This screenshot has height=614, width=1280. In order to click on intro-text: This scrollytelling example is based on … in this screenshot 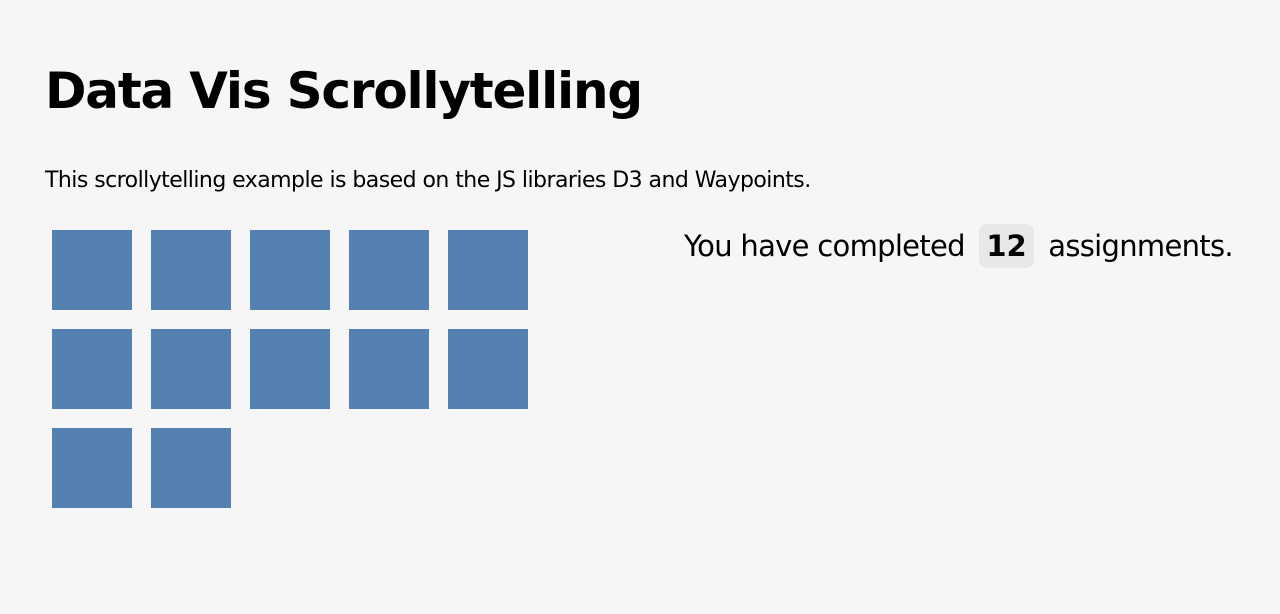, I will do `click(428, 180)`.